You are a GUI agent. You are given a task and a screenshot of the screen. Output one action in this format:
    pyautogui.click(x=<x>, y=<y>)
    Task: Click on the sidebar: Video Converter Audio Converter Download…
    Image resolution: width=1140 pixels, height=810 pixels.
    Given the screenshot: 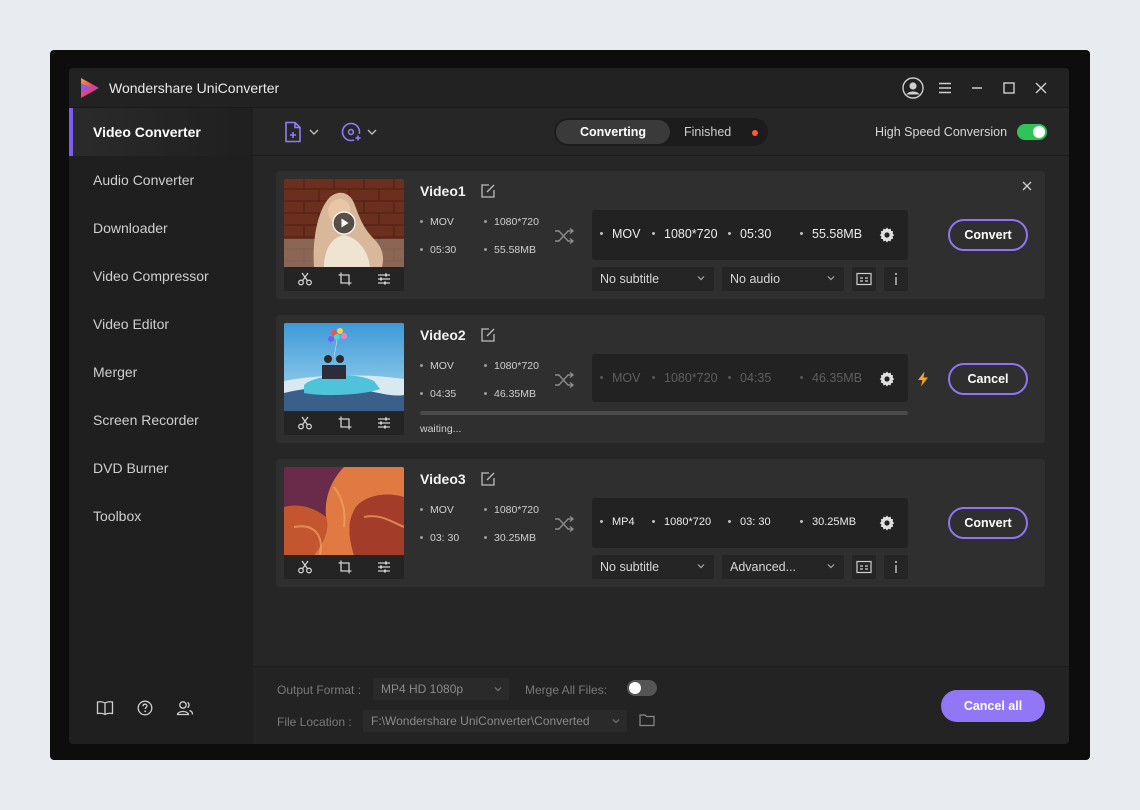 What is the action you would take?
    pyautogui.click(x=161, y=426)
    